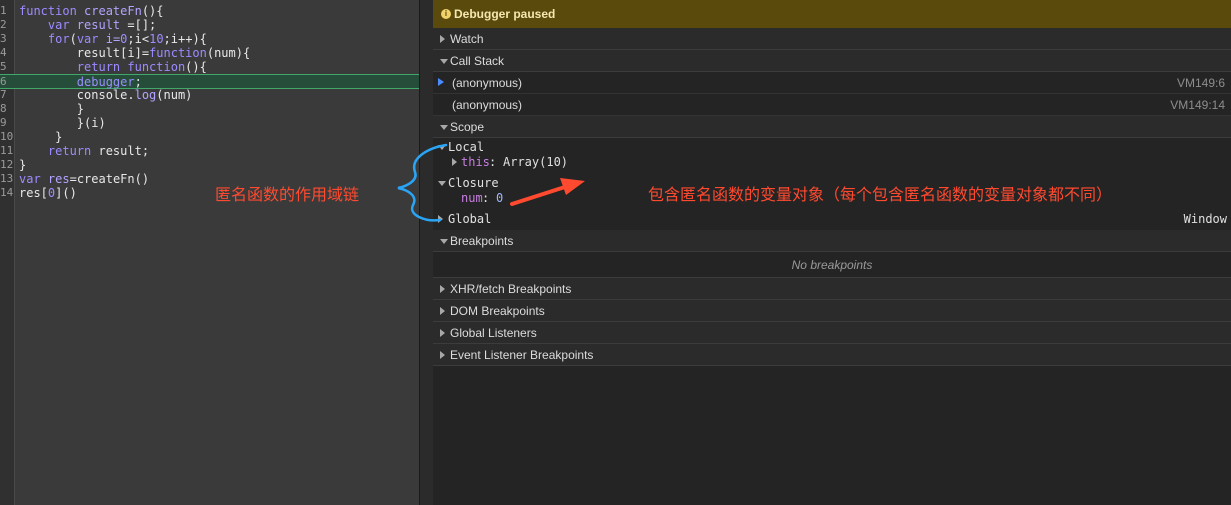 This screenshot has width=1231, height=505. I want to click on annotation-overlay, so click(491, 182).